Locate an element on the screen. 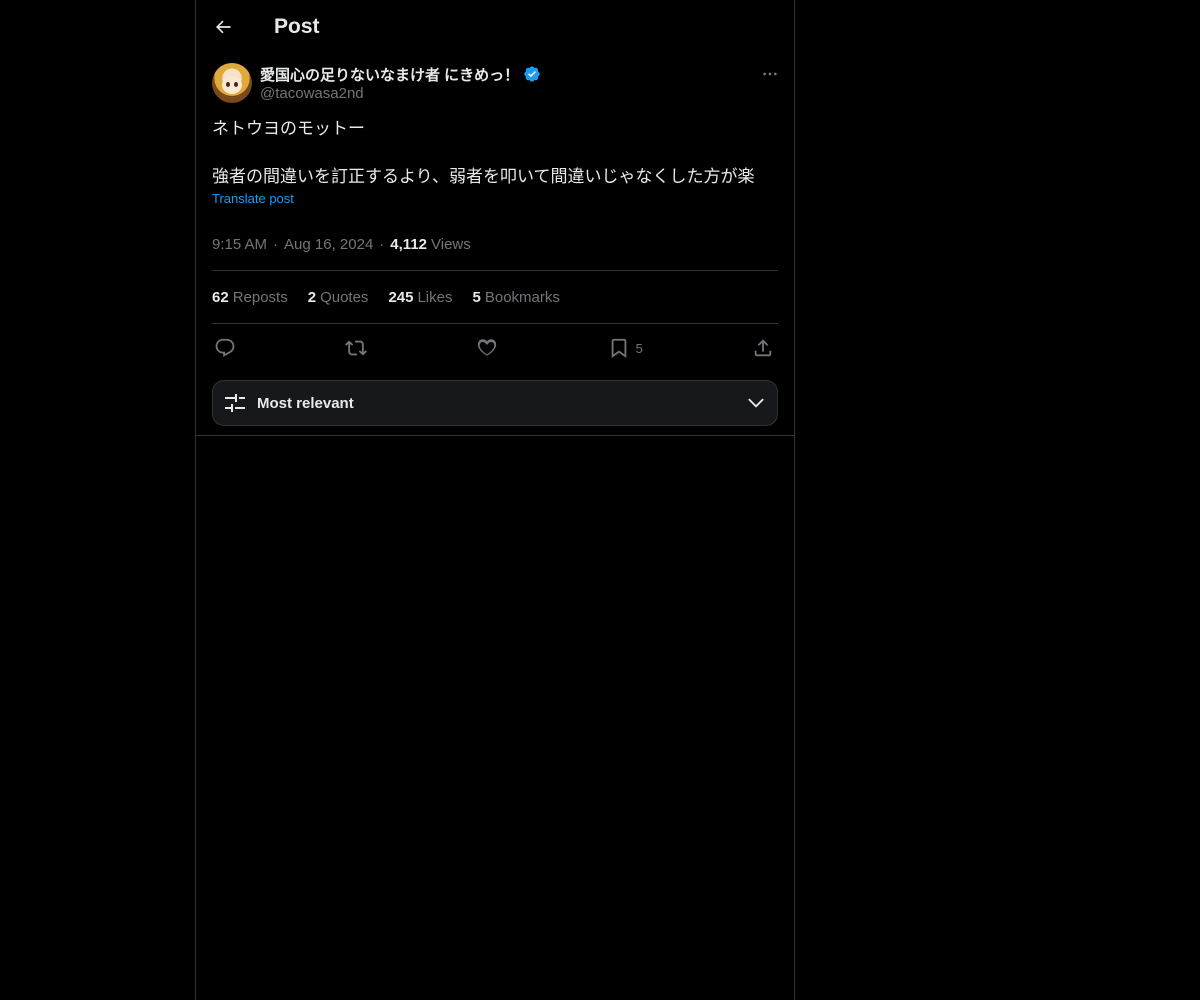 This screenshot has height=1000, width=1200. author-row: 愛国心の足りないなまけ者 にきめっ！ @tacowasa2nd is located at coordinates (495, 83).